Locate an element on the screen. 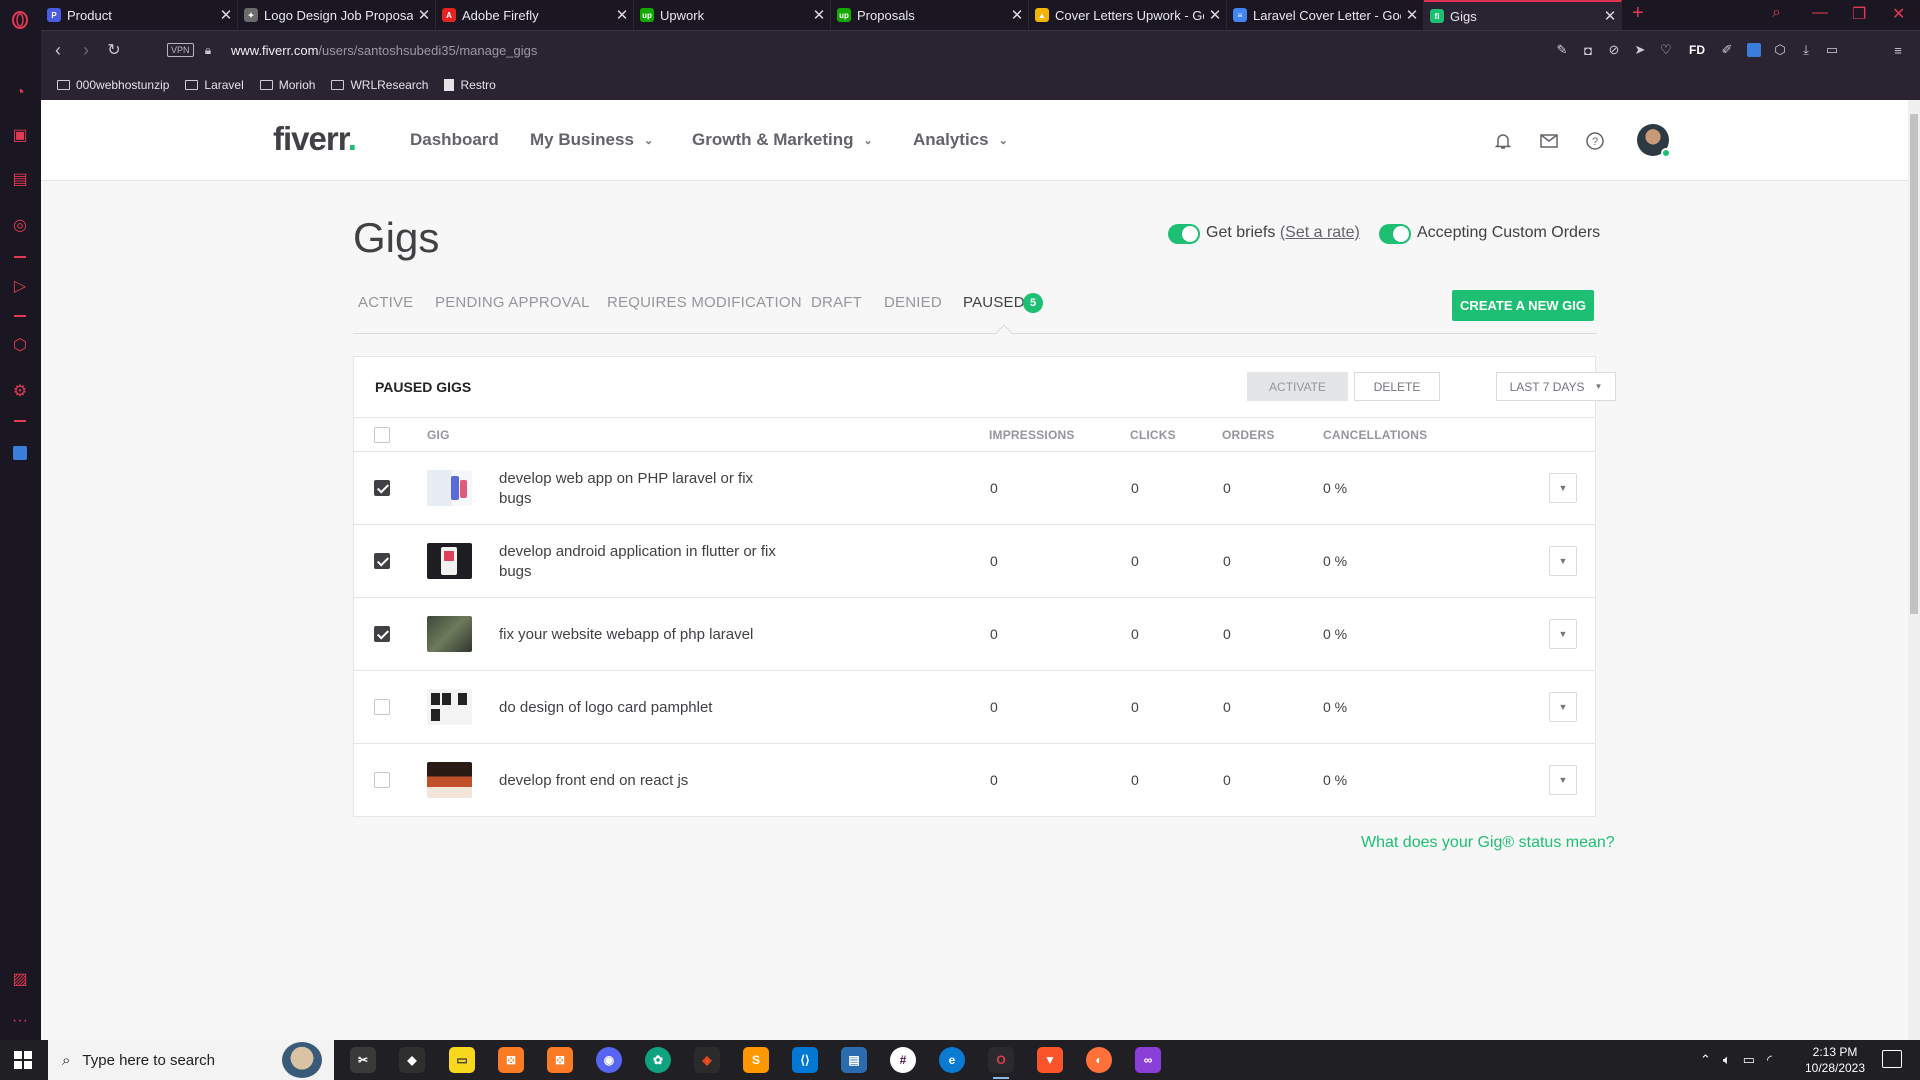 This screenshot has height=1080, width=1920. bookmark-restro: Restro is located at coordinates (470, 85).